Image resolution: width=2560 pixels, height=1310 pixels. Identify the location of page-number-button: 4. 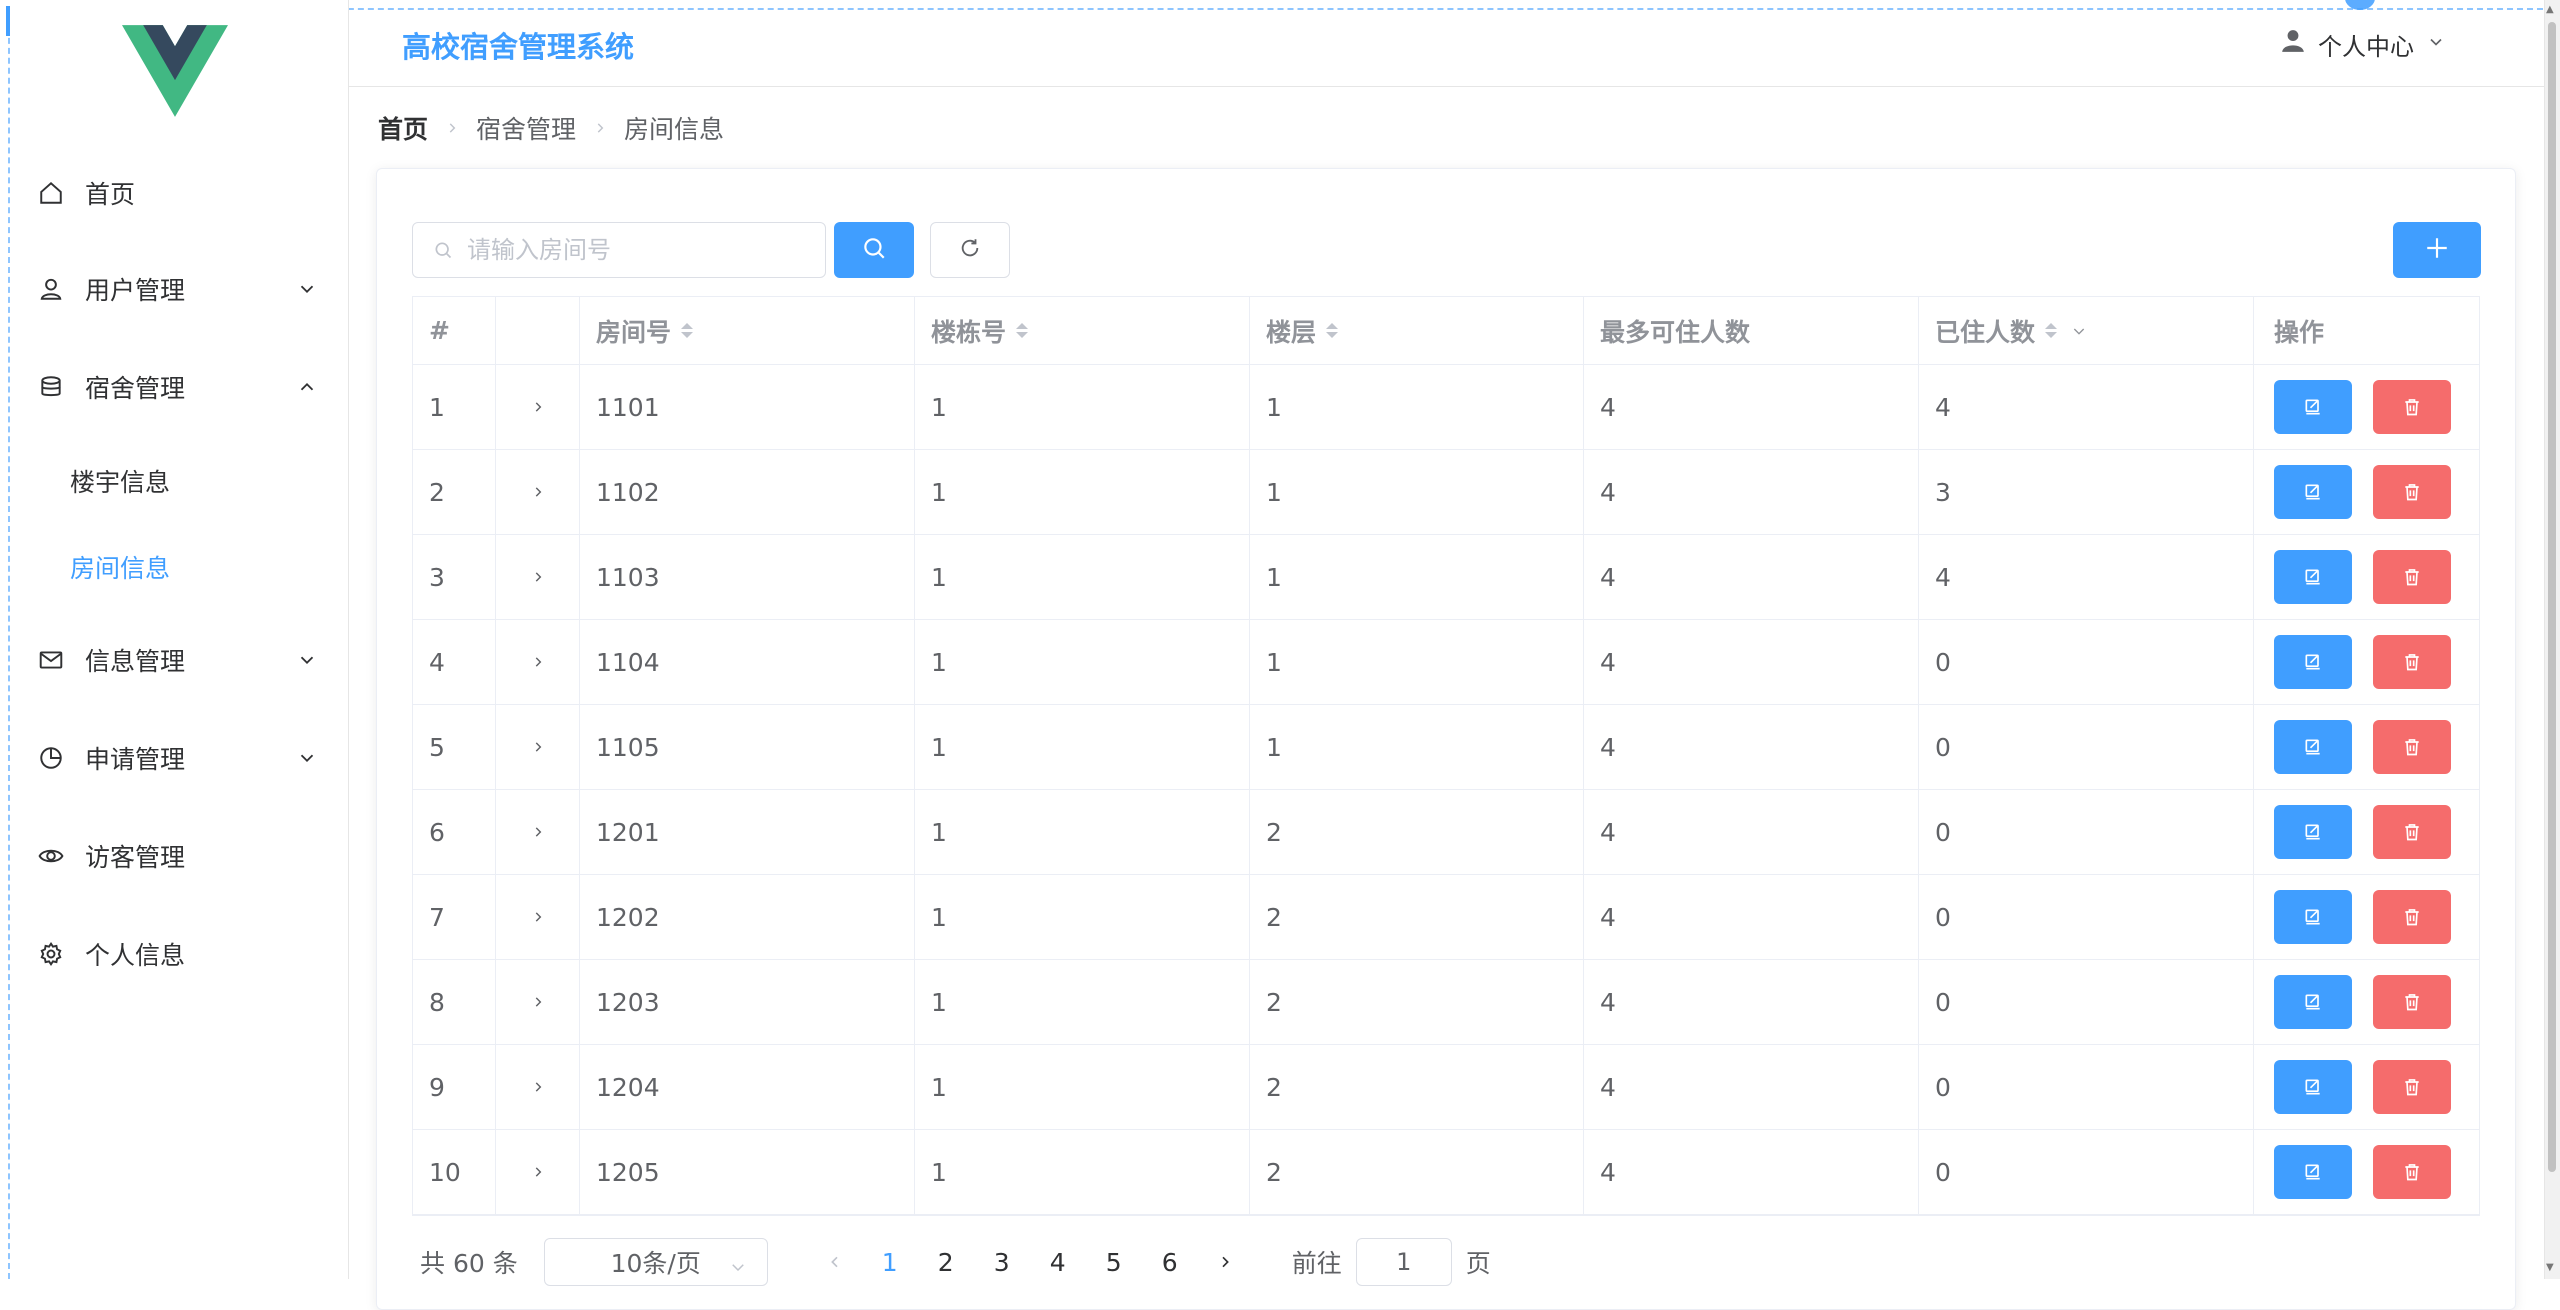
(1058, 1262).